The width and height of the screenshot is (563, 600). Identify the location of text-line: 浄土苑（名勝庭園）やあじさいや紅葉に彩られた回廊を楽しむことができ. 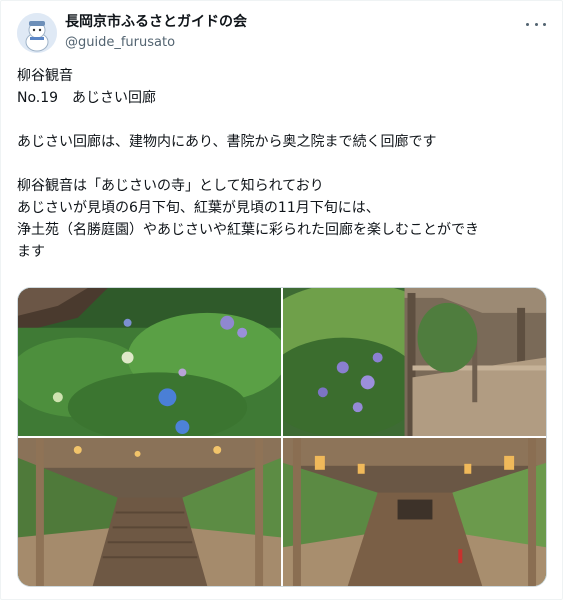
(248, 230).